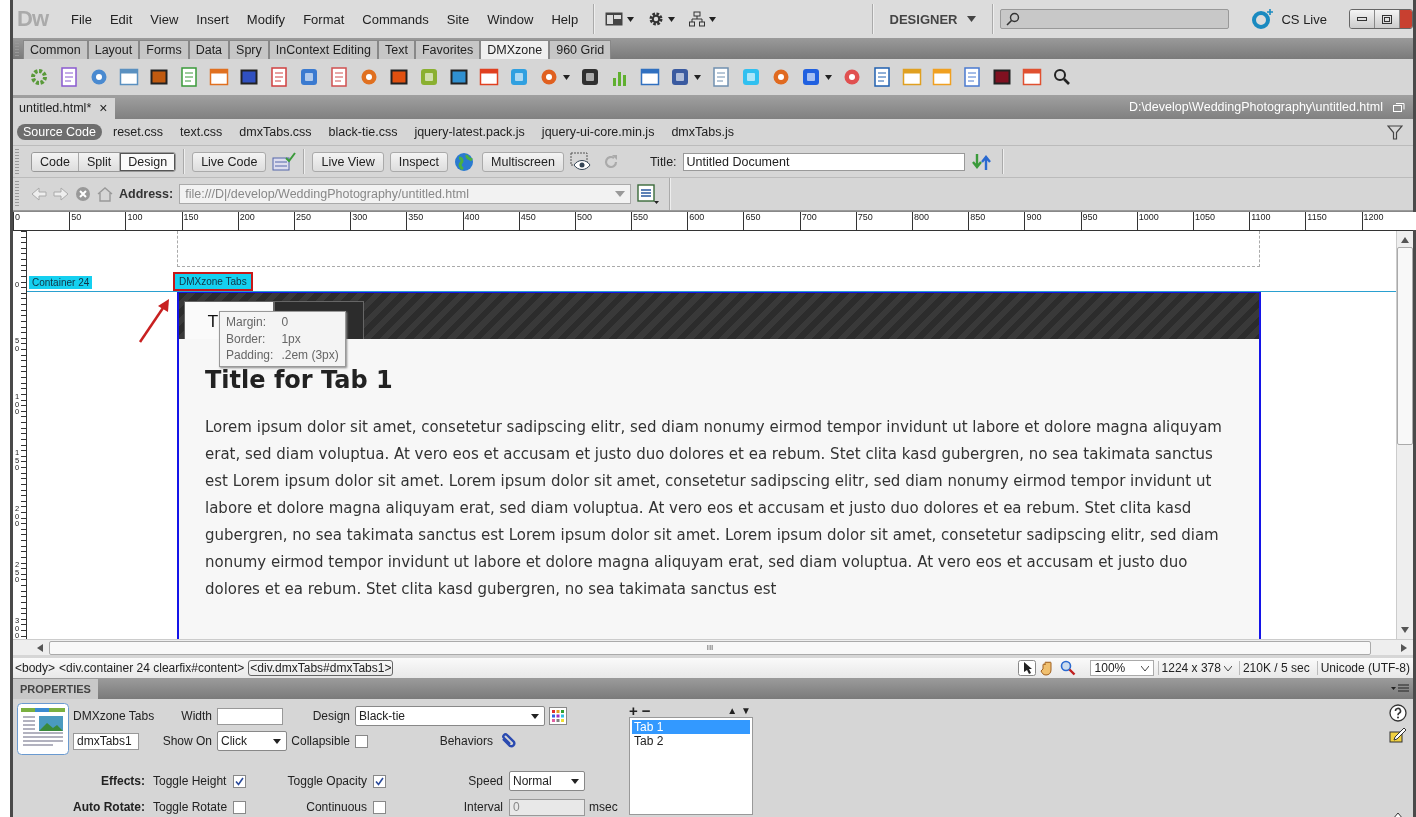  Describe the element at coordinates (1062, 77) in the screenshot. I see `search-icon` at that location.